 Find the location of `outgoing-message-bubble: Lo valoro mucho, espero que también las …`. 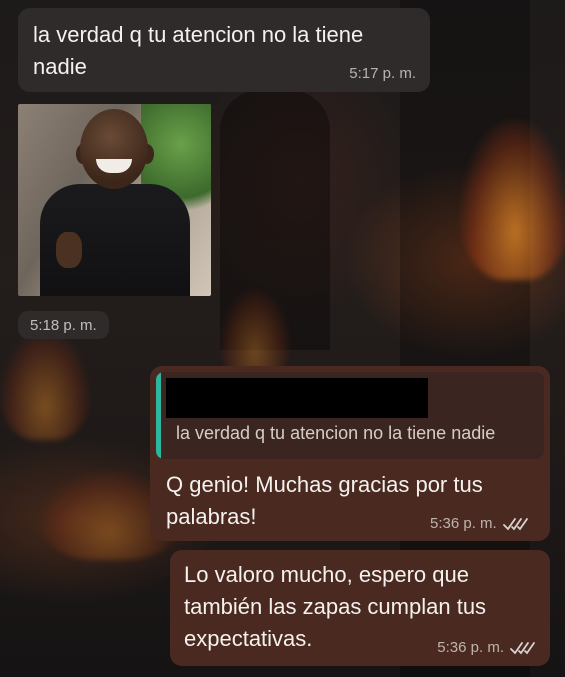

outgoing-message-bubble: Lo valoro mucho, espero que también las … is located at coordinates (360, 608).